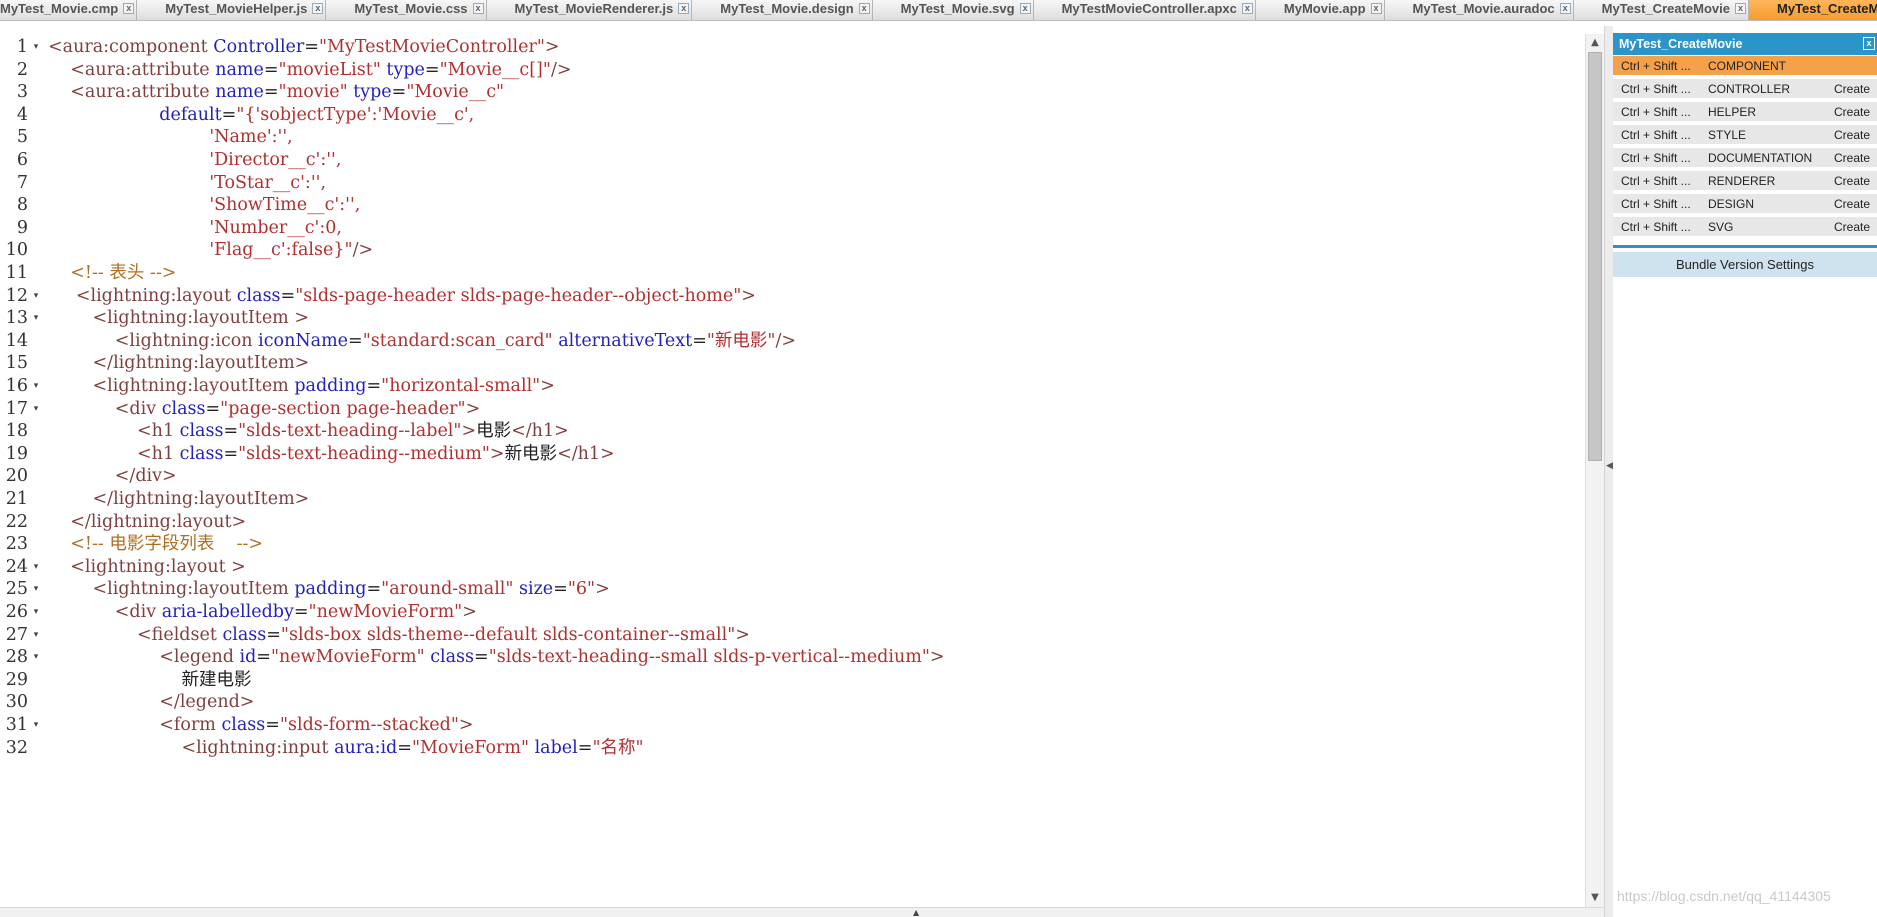 Image resolution: width=1877 pixels, height=917 pixels. I want to click on code-token: default, so click(190, 114).